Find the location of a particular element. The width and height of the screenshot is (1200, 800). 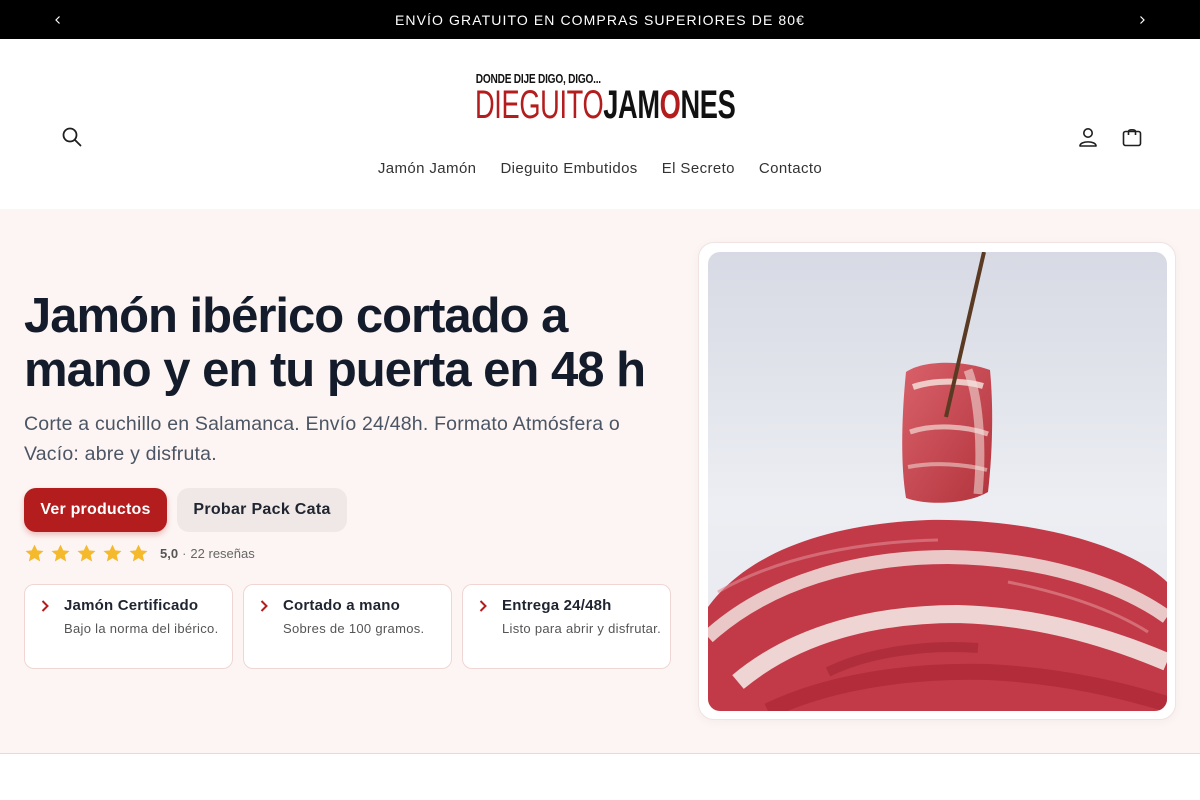

nav-item-contacto: Contacto is located at coordinates (790, 168).